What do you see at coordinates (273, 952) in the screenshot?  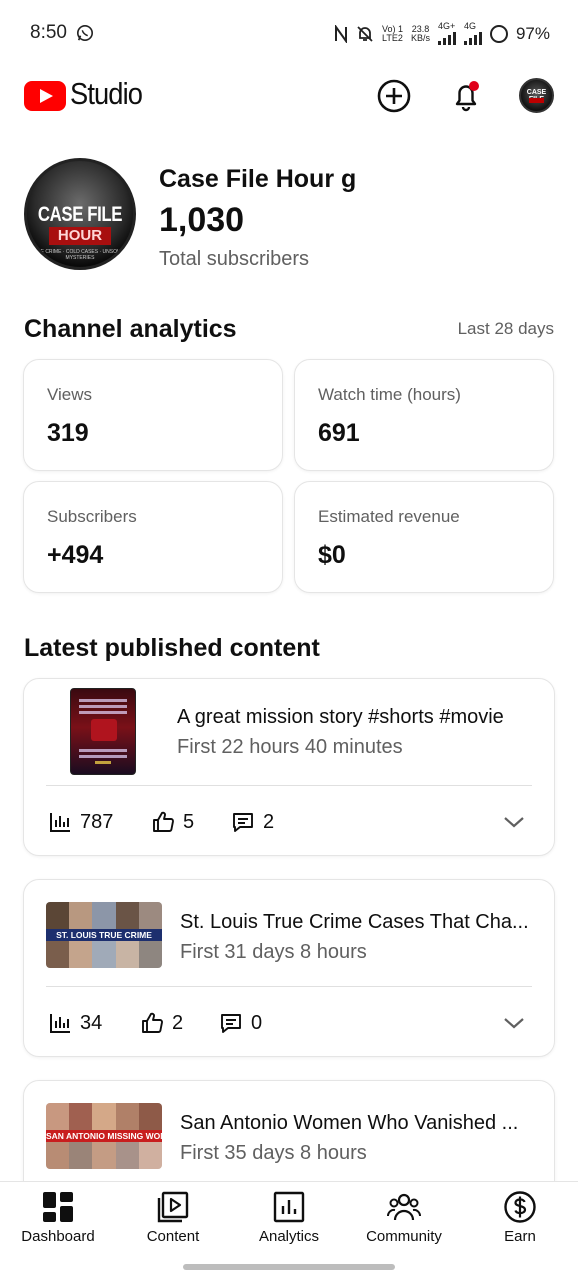 I see `video-timeframe: First 31 days 8 hours` at bounding box center [273, 952].